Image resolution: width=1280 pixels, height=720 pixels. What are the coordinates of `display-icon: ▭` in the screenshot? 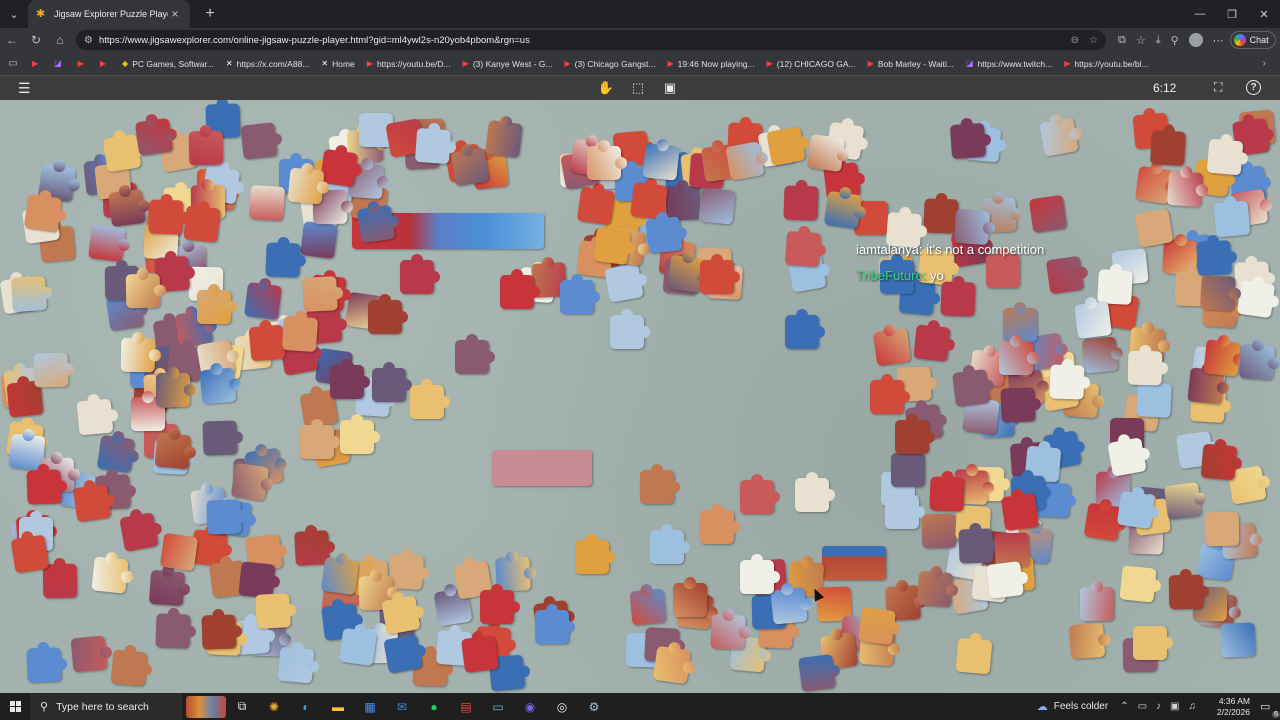 It's located at (1142, 706).